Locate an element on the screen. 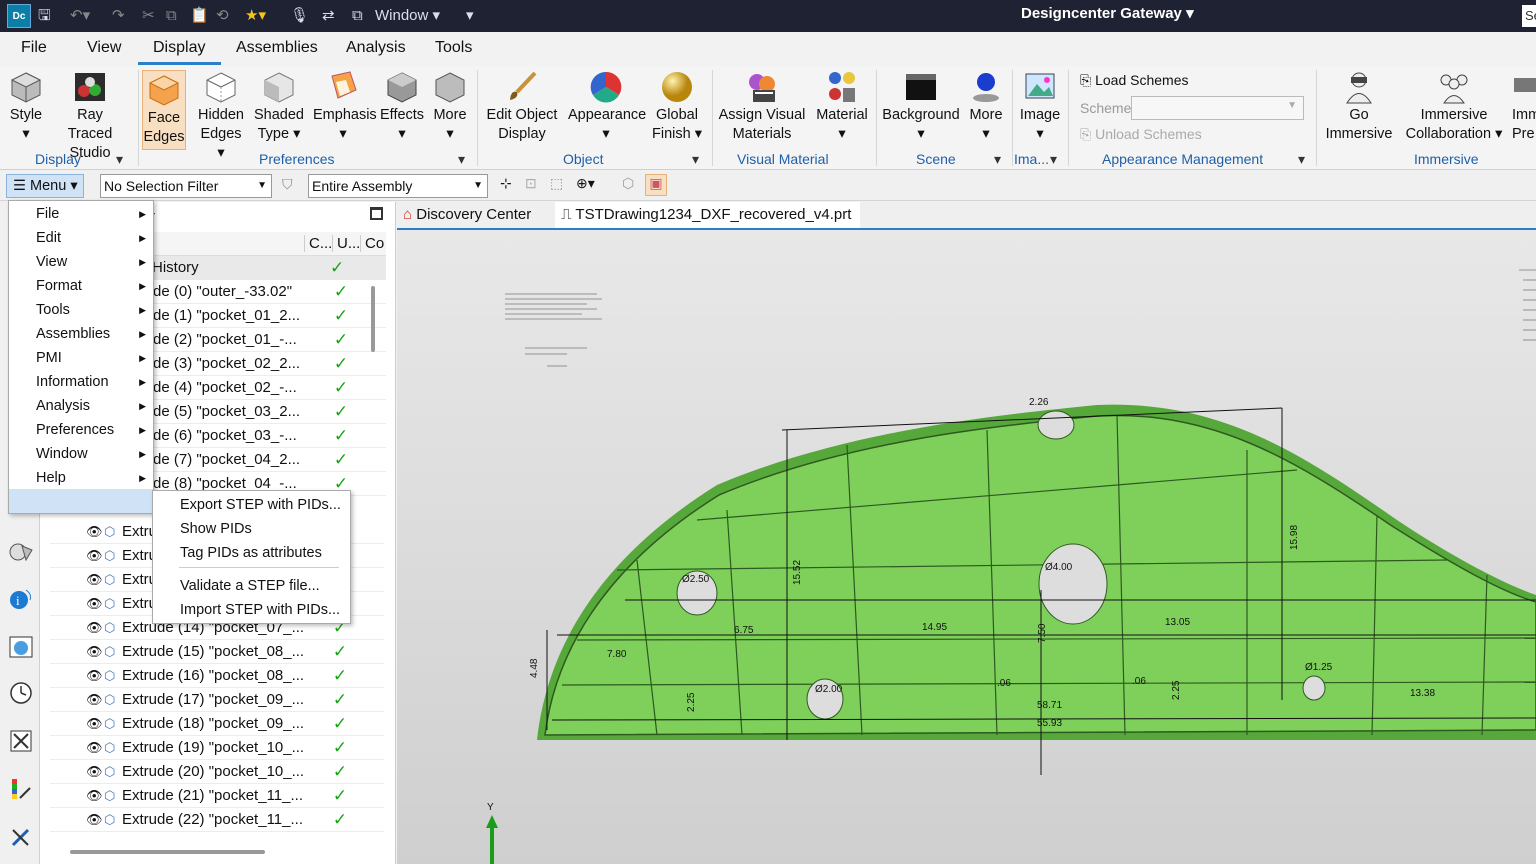 Image resolution: width=1536 pixels, height=864 pixels. vertical-scrollbar is located at coordinates (373, 319).